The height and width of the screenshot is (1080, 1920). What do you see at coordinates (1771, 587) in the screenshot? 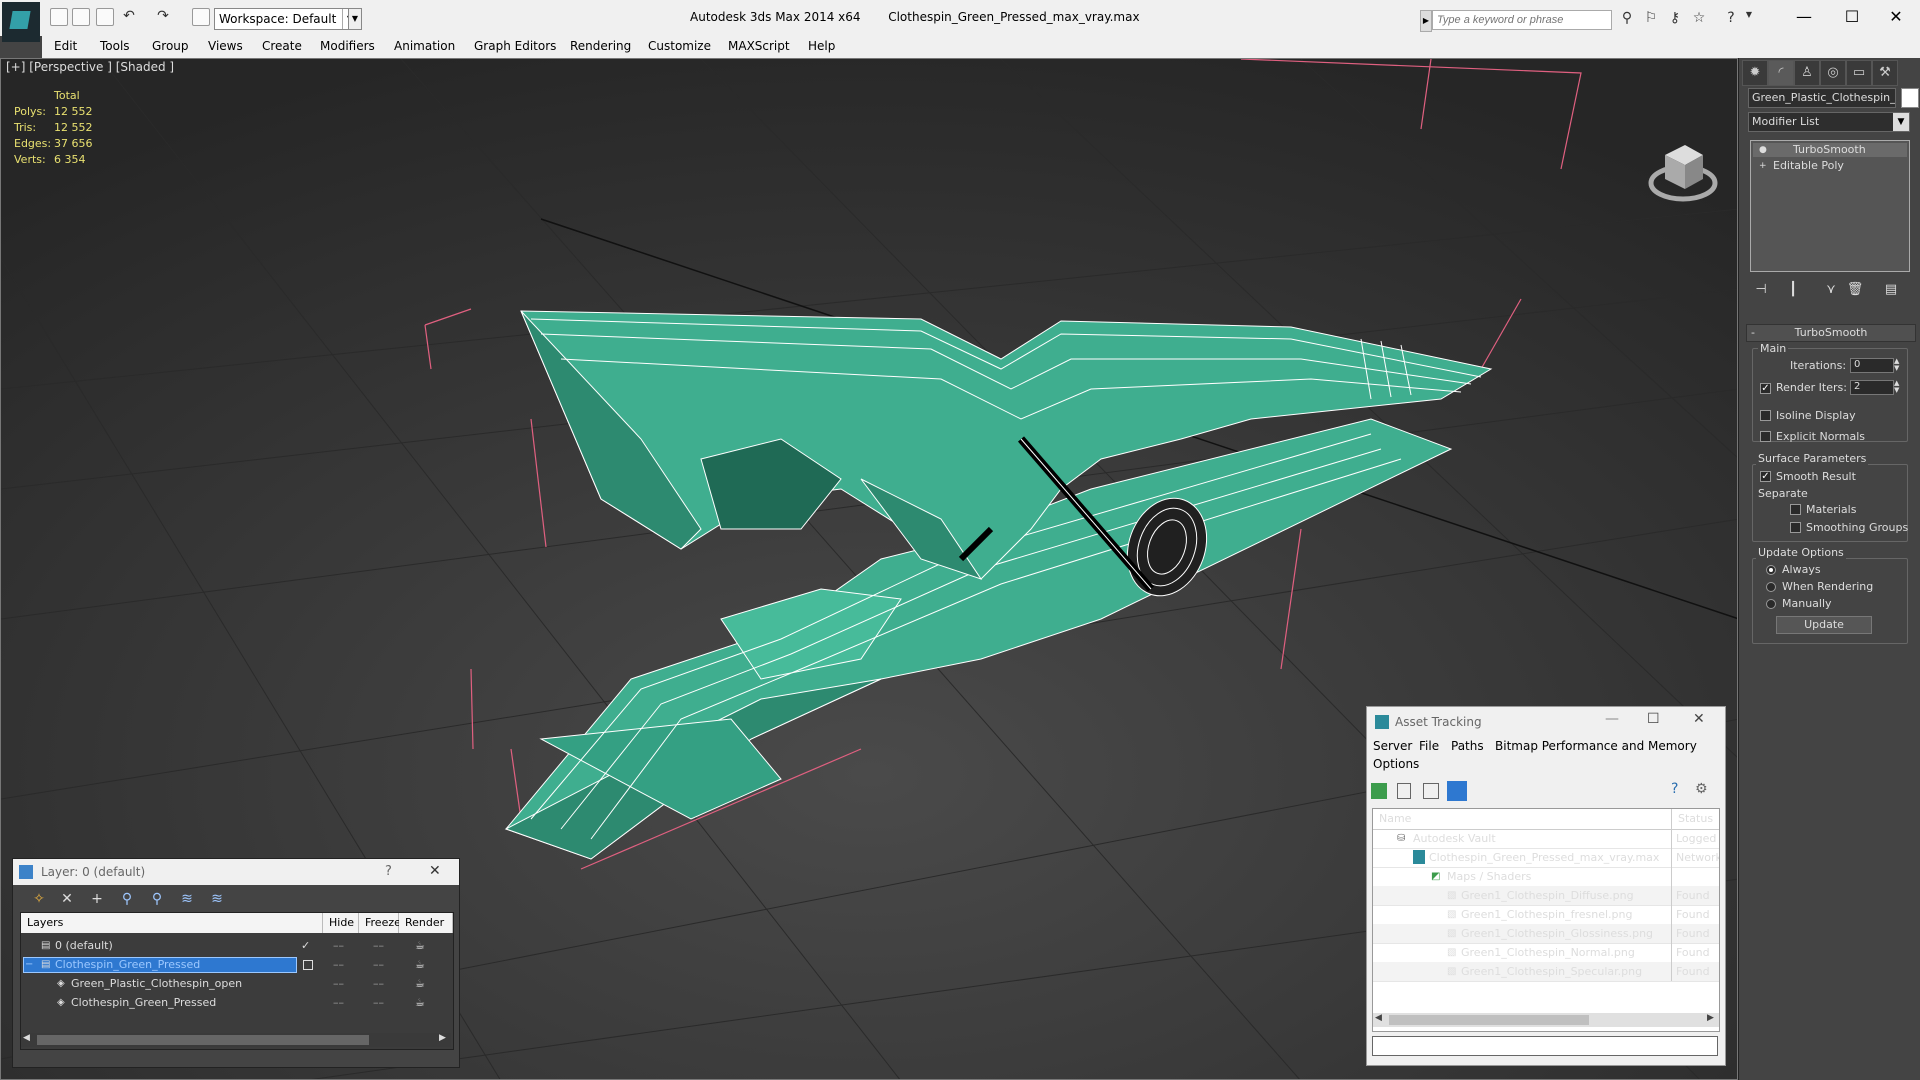
I see `when-rendering-radio` at bounding box center [1771, 587].